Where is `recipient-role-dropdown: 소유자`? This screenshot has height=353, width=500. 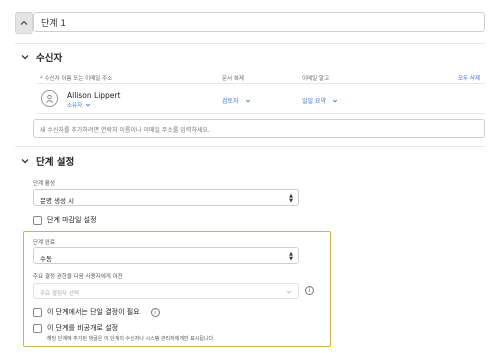
recipient-role-dropdown: 소유자 is located at coordinates (79, 105).